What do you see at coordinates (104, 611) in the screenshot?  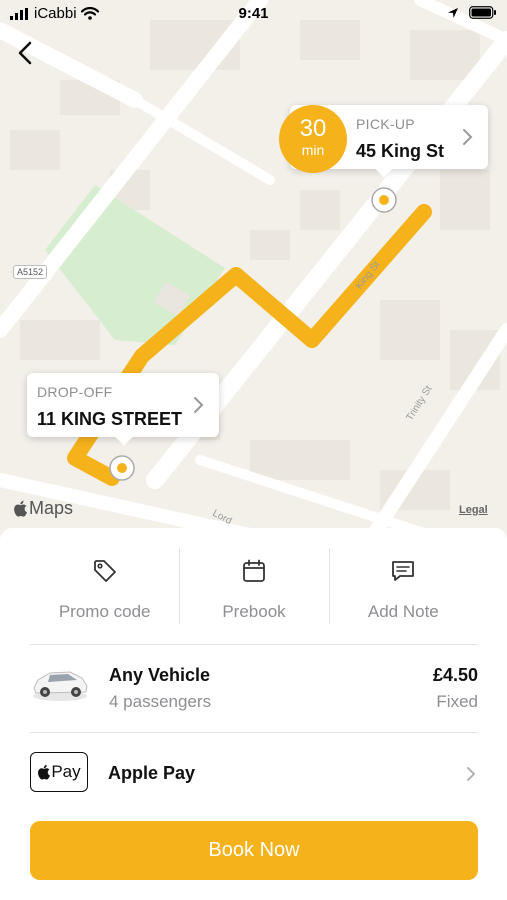 I see `promo-code-label: Promo code` at bounding box center [104, 611].